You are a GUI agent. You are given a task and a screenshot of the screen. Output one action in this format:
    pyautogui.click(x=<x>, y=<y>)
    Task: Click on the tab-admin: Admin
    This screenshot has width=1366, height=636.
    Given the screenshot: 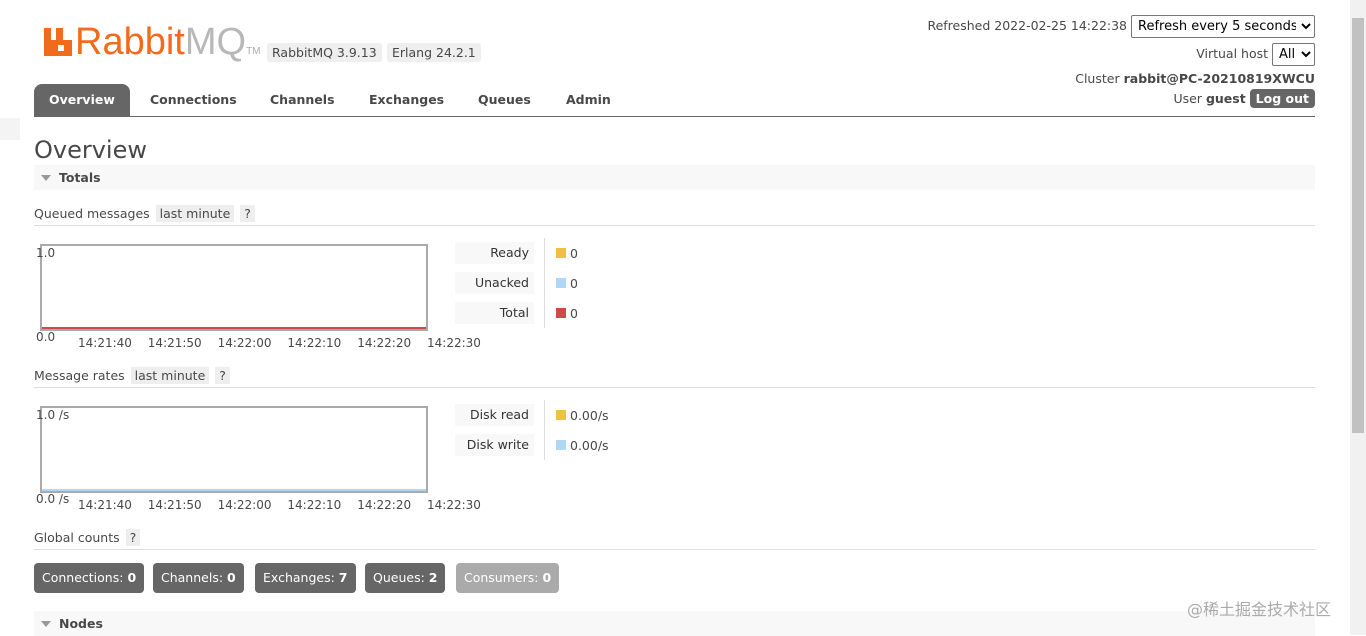 What is the action you would take?
    pyautogui.click(x=588, y=100)
    